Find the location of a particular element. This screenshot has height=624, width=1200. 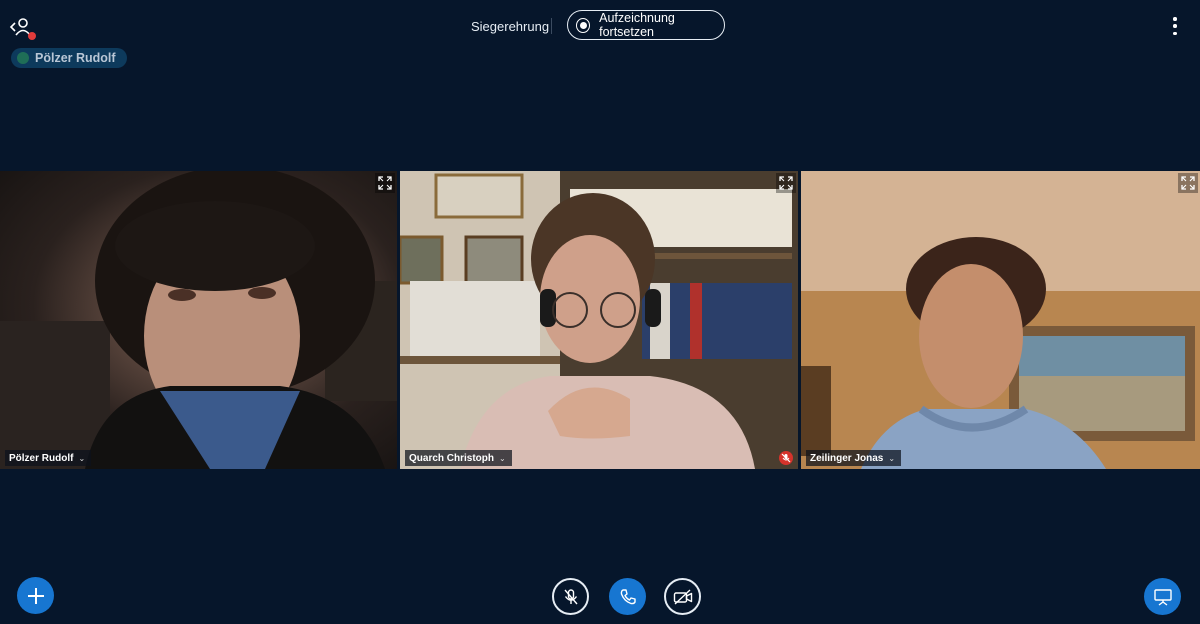

record-icon is located at coordinates (583, 25).